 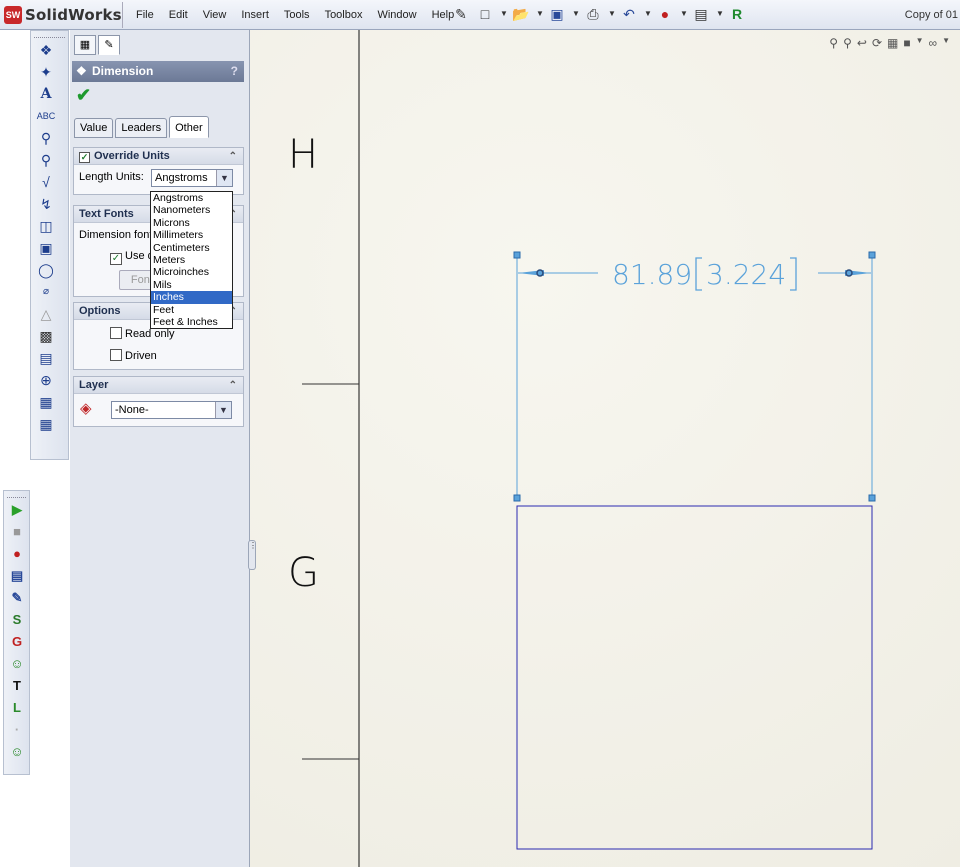 I want to click on block-icon: ▤, so click(x=46, y=358).